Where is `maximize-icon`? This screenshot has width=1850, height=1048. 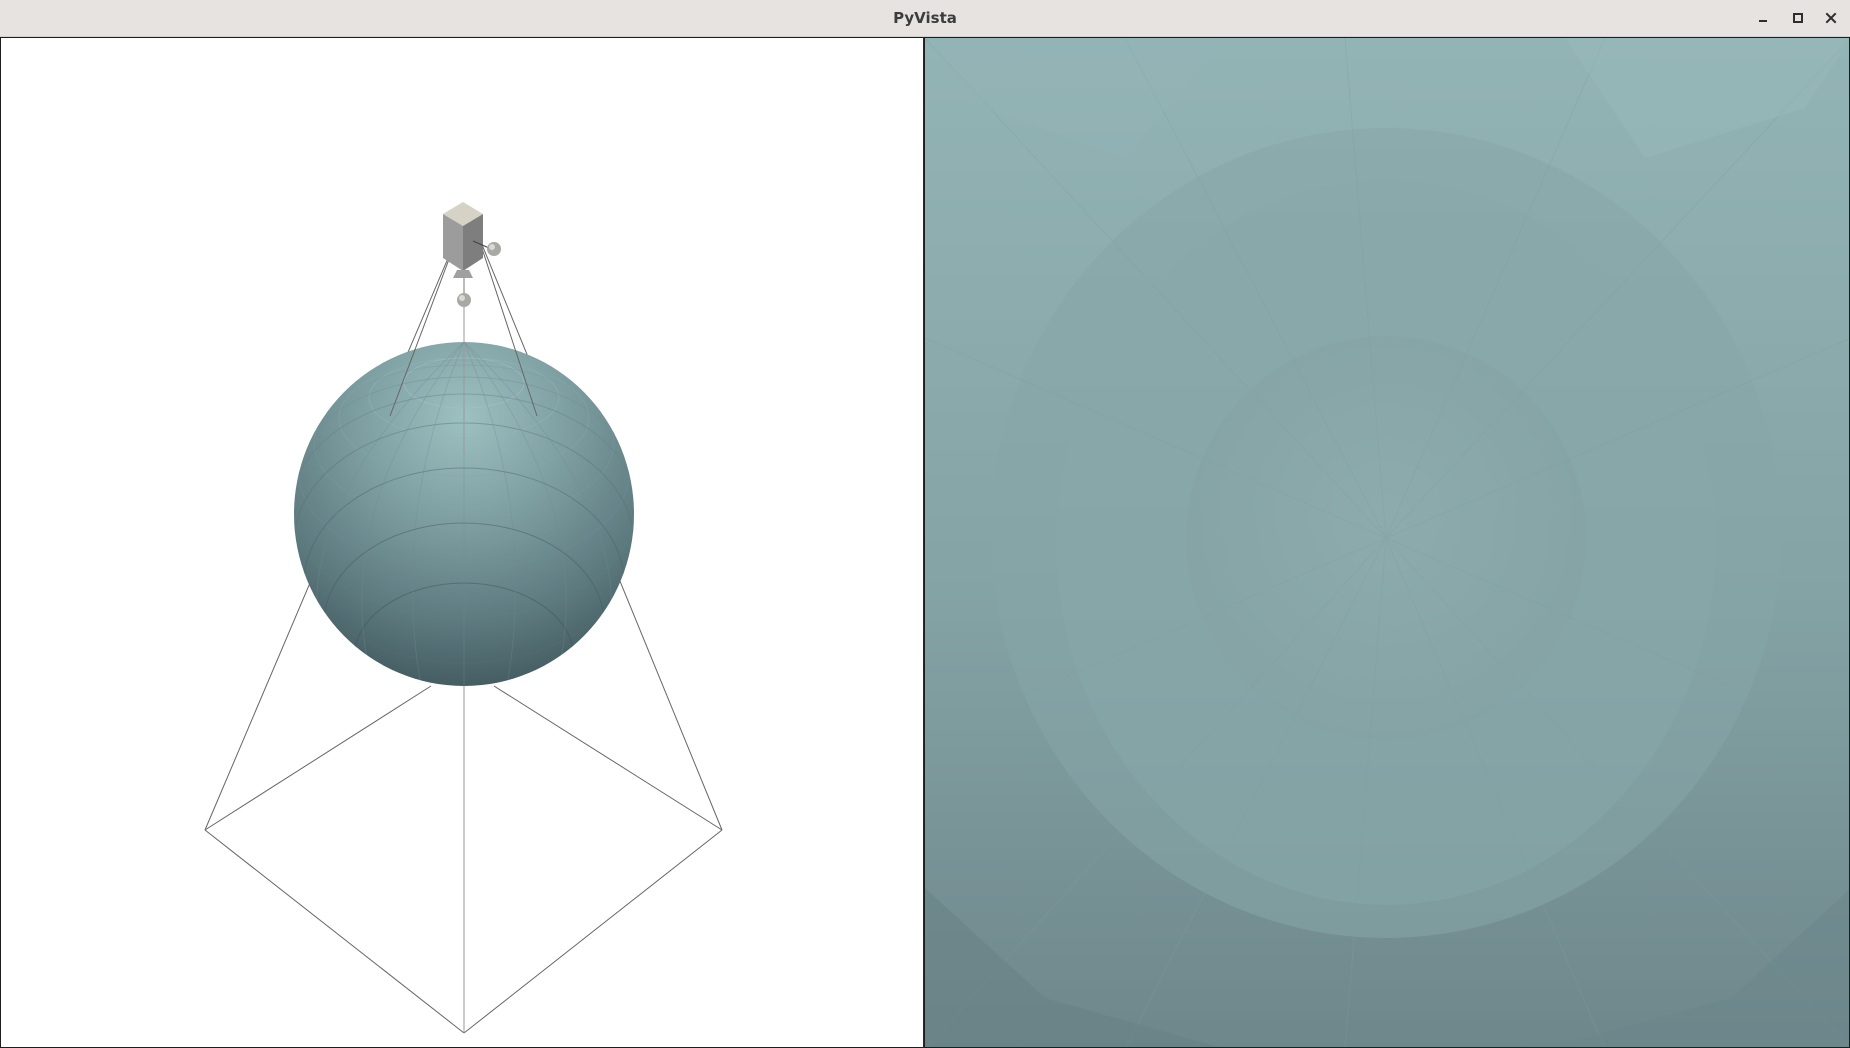 maximize-icon is located at coordinates (1798, 18).